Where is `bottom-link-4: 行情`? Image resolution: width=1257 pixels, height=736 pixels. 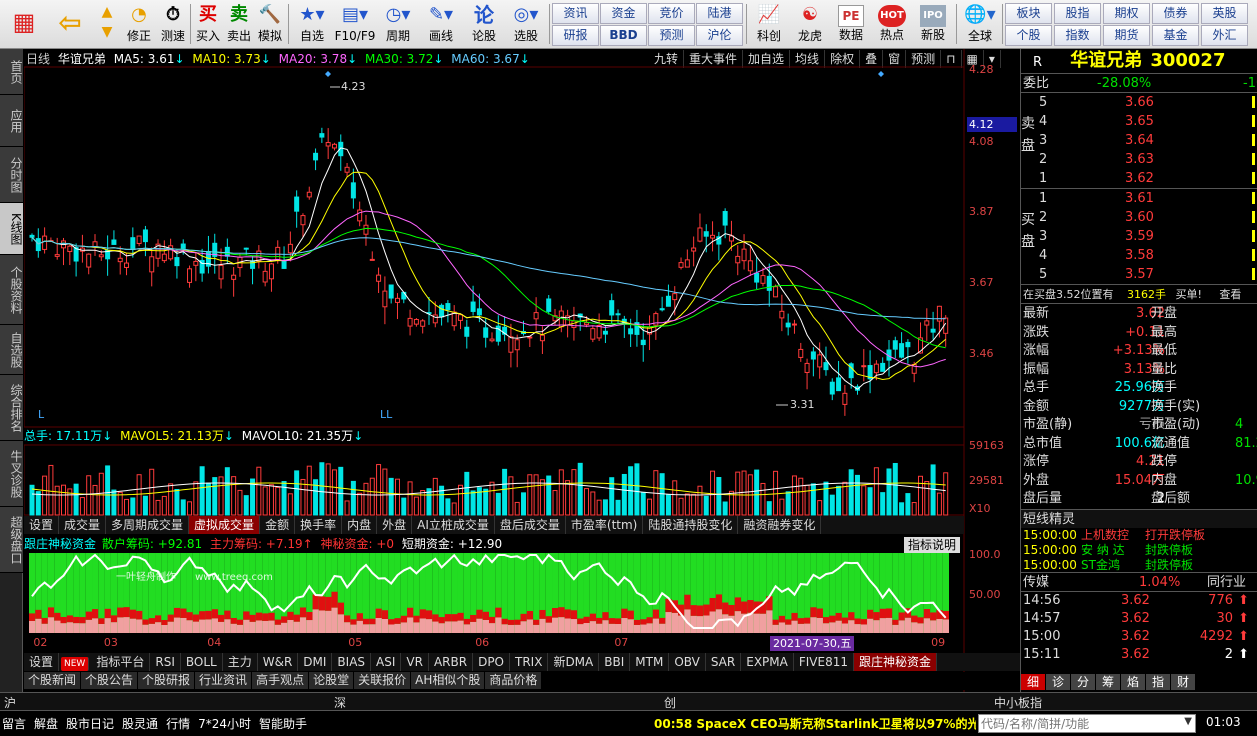 bottom-link-4: 行情 is located at coordinates (178, 724).